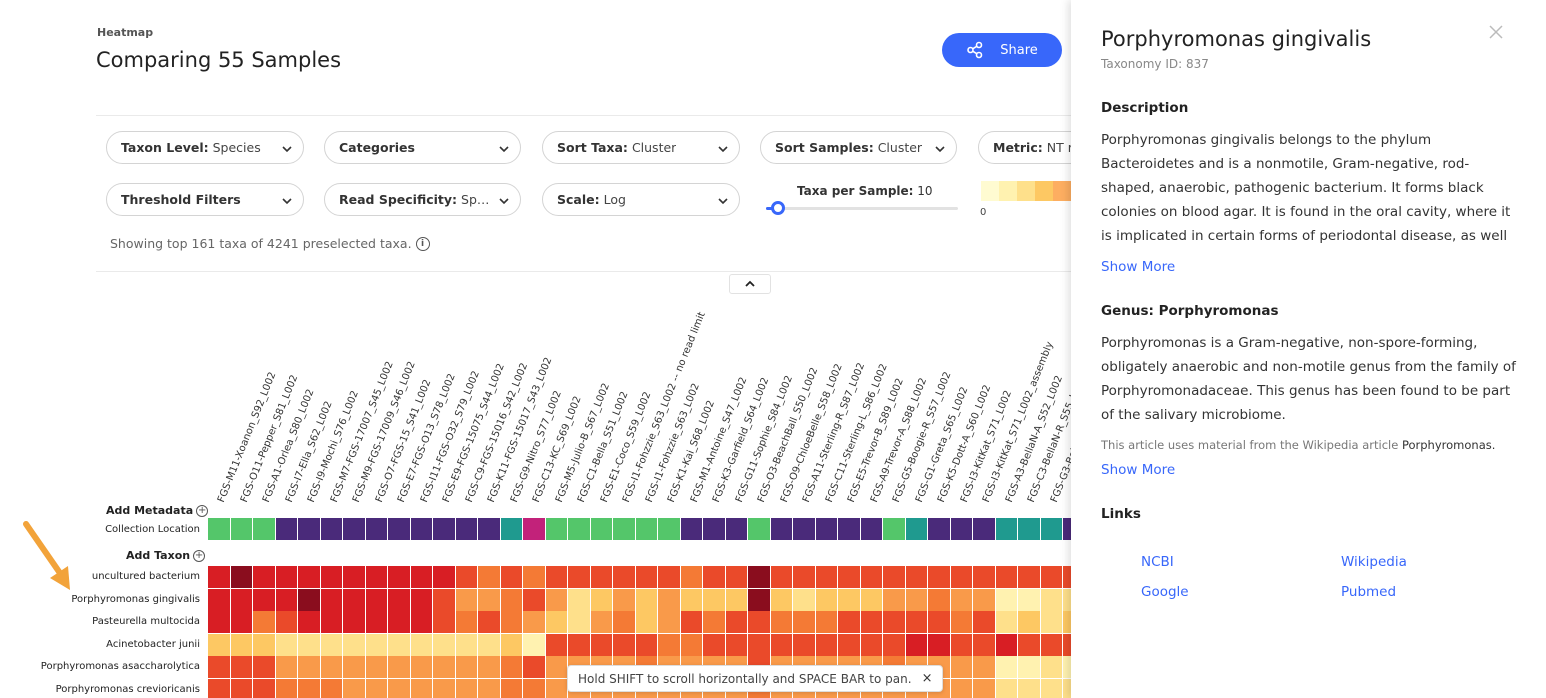 The height and width of the screenshot is (698, 1546). I want to click on sample-column-label: FGS-K11-FGS-15017_S43_L002, so click(520, 430).